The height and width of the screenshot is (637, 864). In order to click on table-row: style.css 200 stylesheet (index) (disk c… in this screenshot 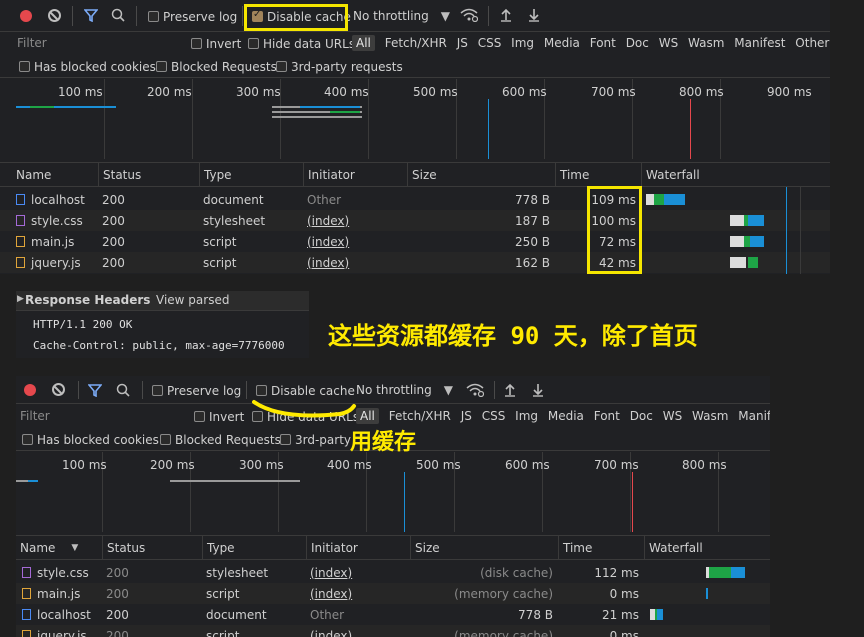, I will do `click(393, 572)`.